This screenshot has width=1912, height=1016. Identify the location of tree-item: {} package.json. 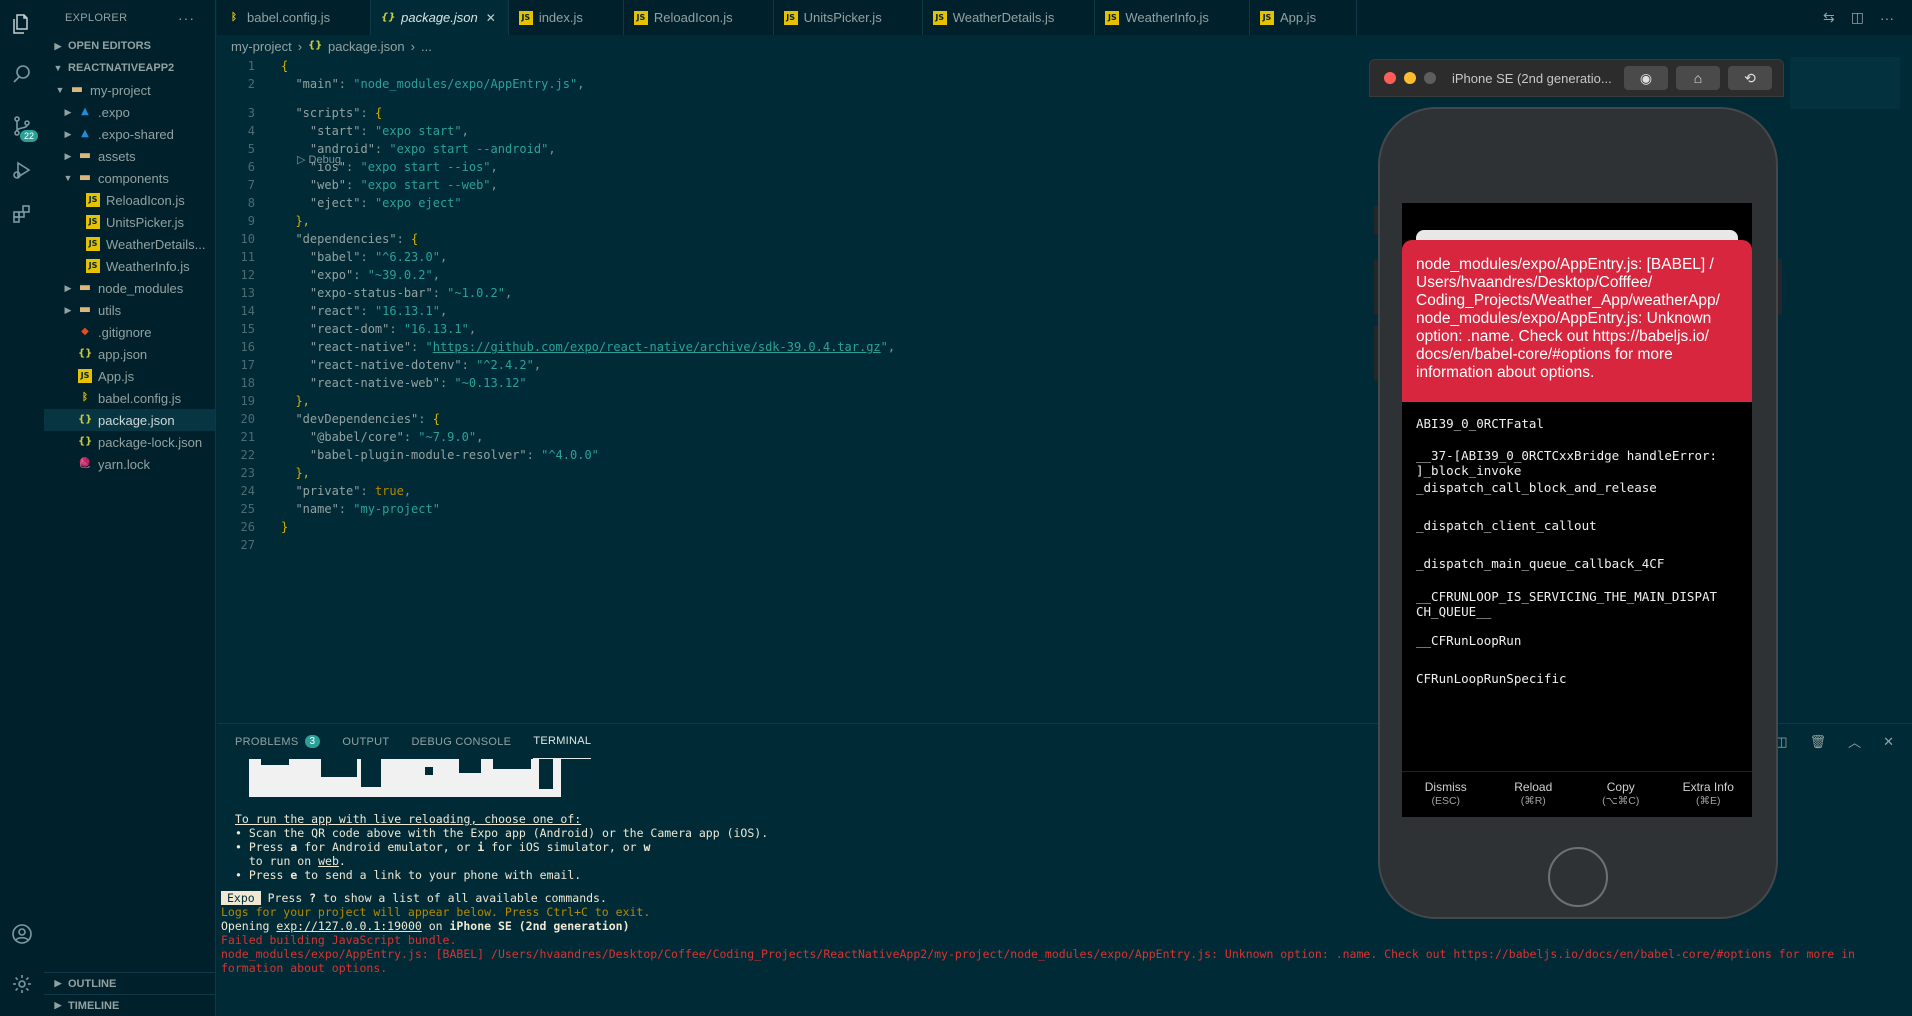
(129, 420).